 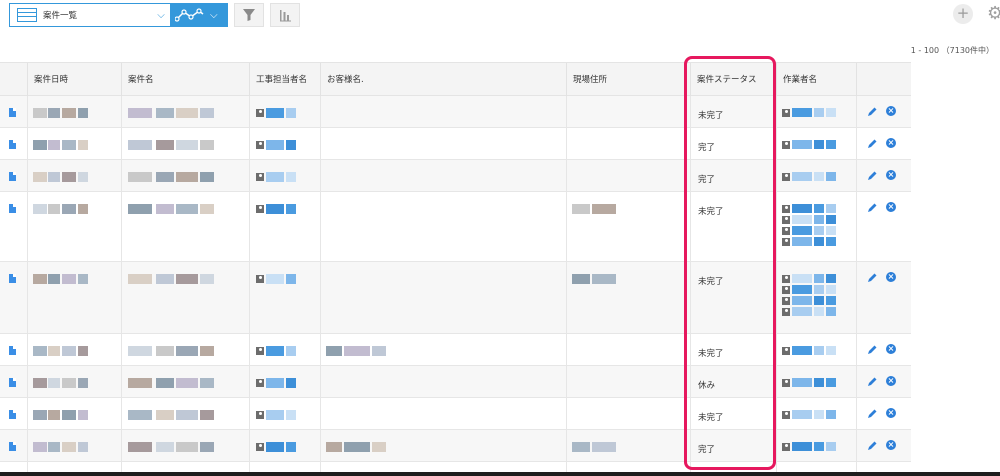 I want to click on column-header-customer: お客様名., so click(x=443, y=79).